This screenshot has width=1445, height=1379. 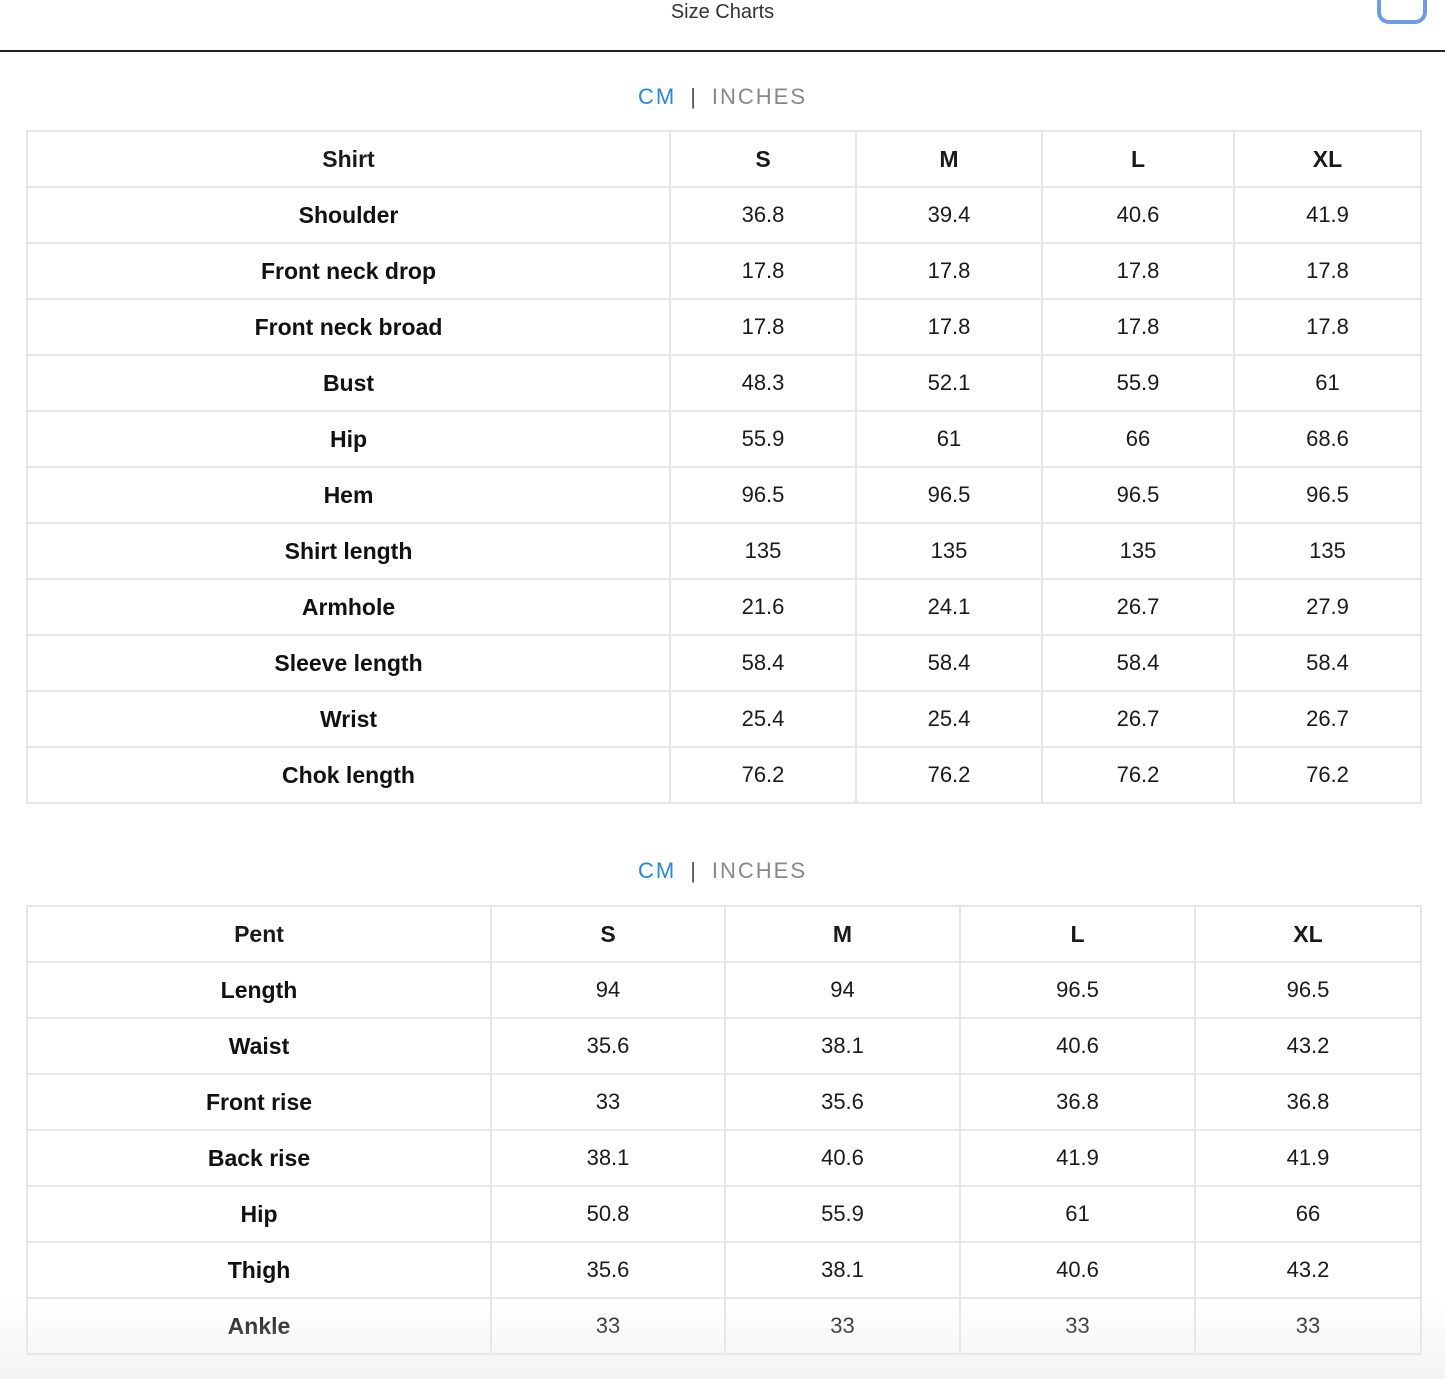 What do you see at coordinates (259, 934) in the screenshot?
I see `column-header-garment: Pent` at bounding box center [259, 934].